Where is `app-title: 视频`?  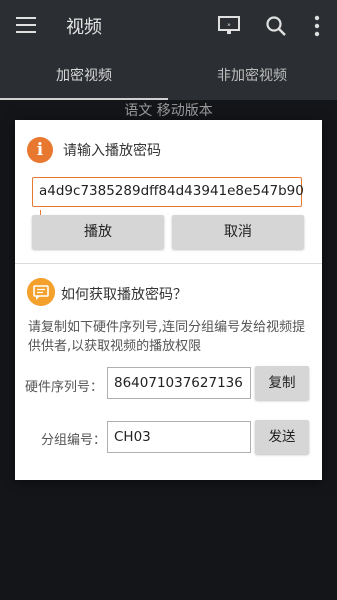 app-title: 视频 is located at coordinates (84, 27).